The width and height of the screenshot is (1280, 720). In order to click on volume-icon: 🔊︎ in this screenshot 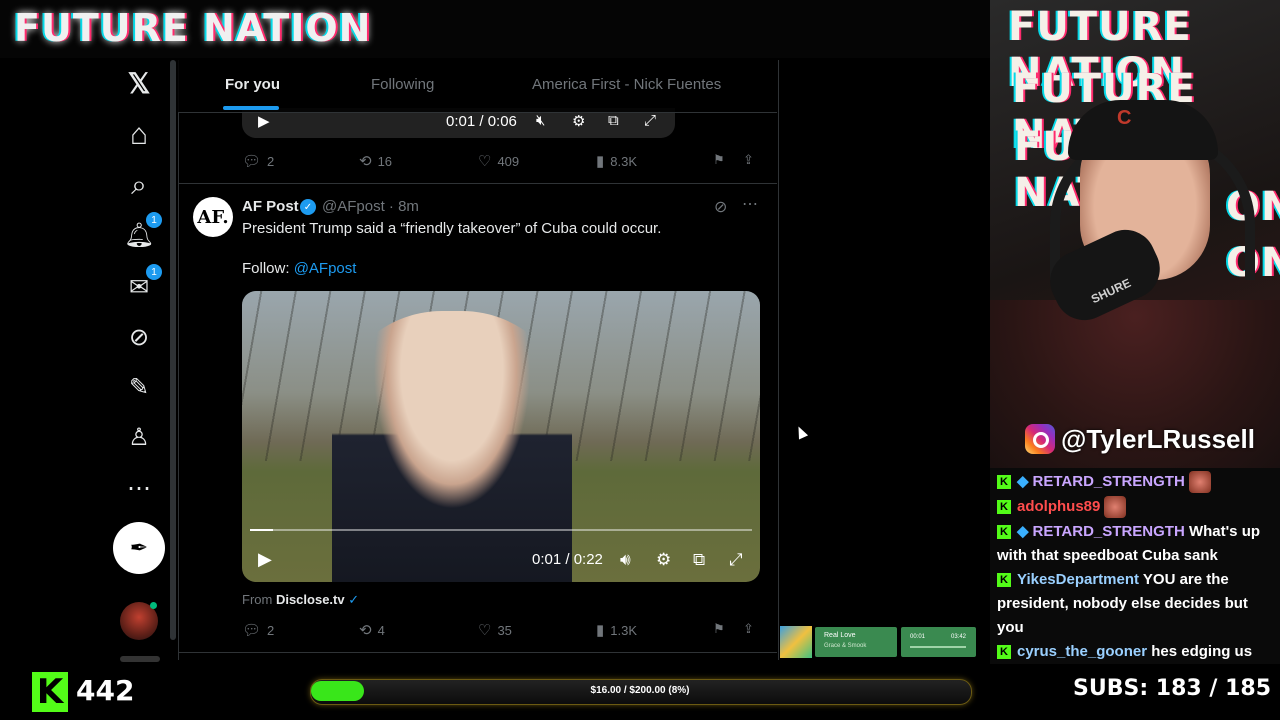, I will do `click(625, 560)`.